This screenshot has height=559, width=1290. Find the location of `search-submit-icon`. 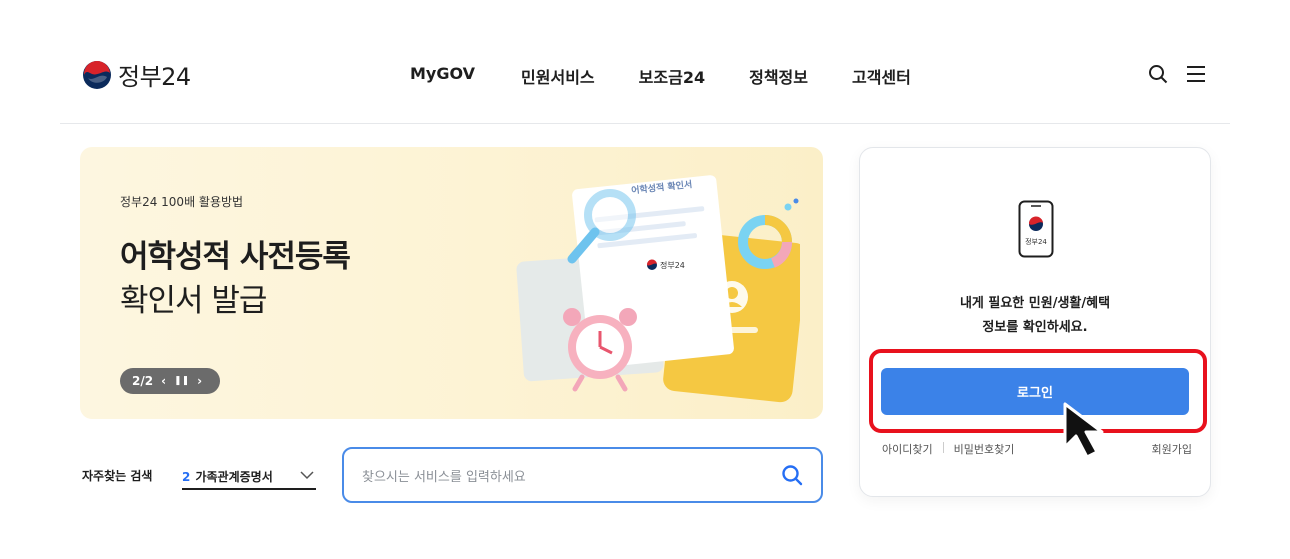

search-submit-icon is located at coordinates (792, 475).